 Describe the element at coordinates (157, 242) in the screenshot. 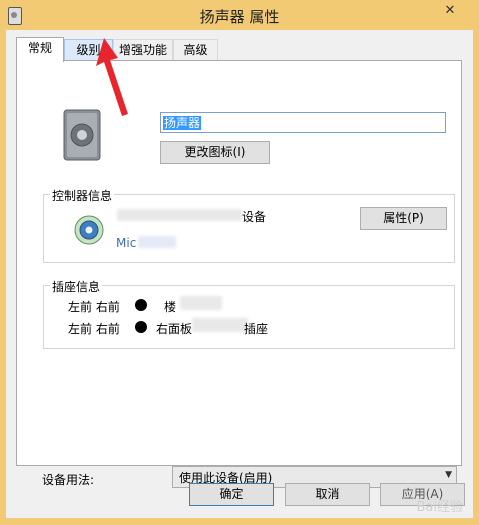

I see `redacted-vendor-name` at that location.